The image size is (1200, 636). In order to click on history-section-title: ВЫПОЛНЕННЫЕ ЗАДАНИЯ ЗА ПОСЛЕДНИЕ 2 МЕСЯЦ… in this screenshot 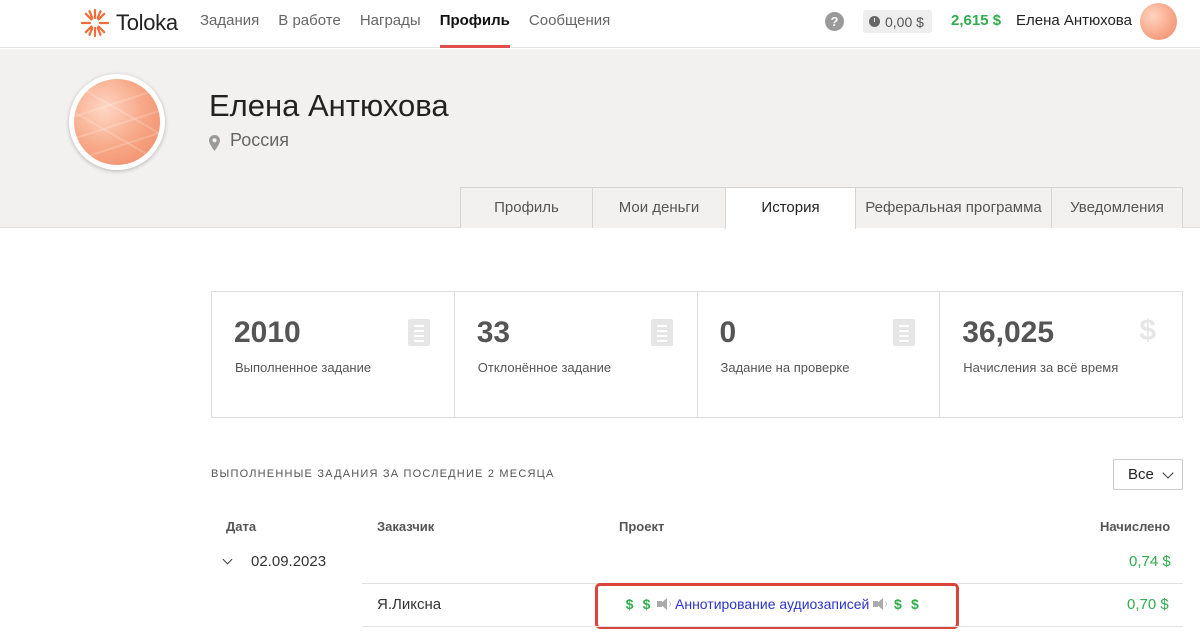, I will do `click(383, 474)`.